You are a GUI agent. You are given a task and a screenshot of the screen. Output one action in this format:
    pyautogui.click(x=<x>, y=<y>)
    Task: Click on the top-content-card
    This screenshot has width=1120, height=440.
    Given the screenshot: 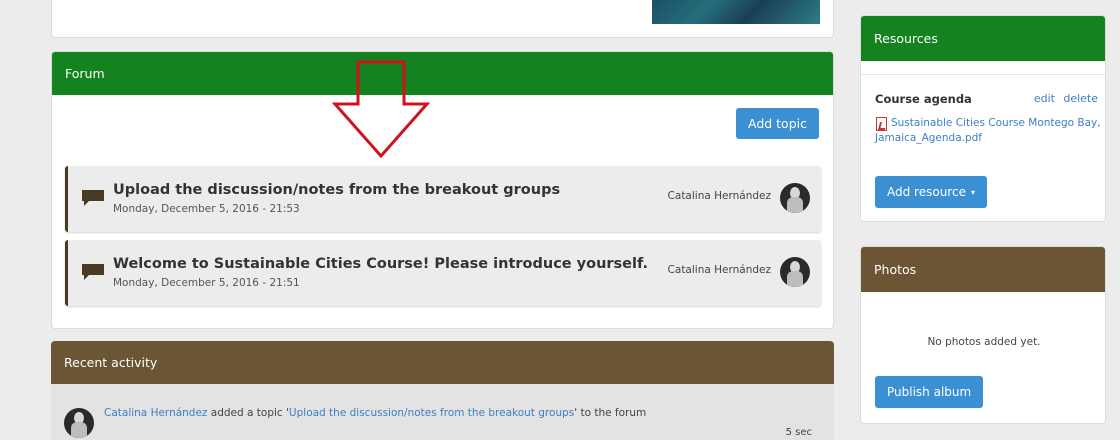 What is the action you would take?
    pyautogui.click(x=442, y=19)
    